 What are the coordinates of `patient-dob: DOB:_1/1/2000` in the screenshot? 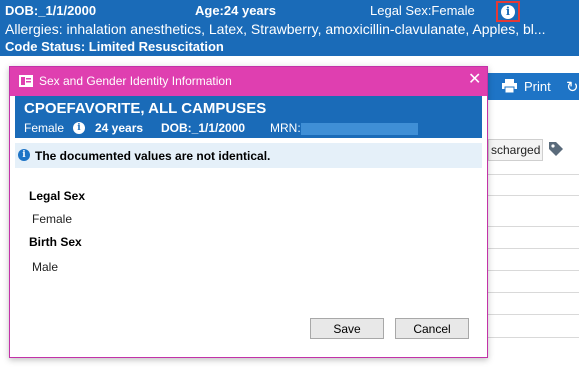 It's located at (203, 128).